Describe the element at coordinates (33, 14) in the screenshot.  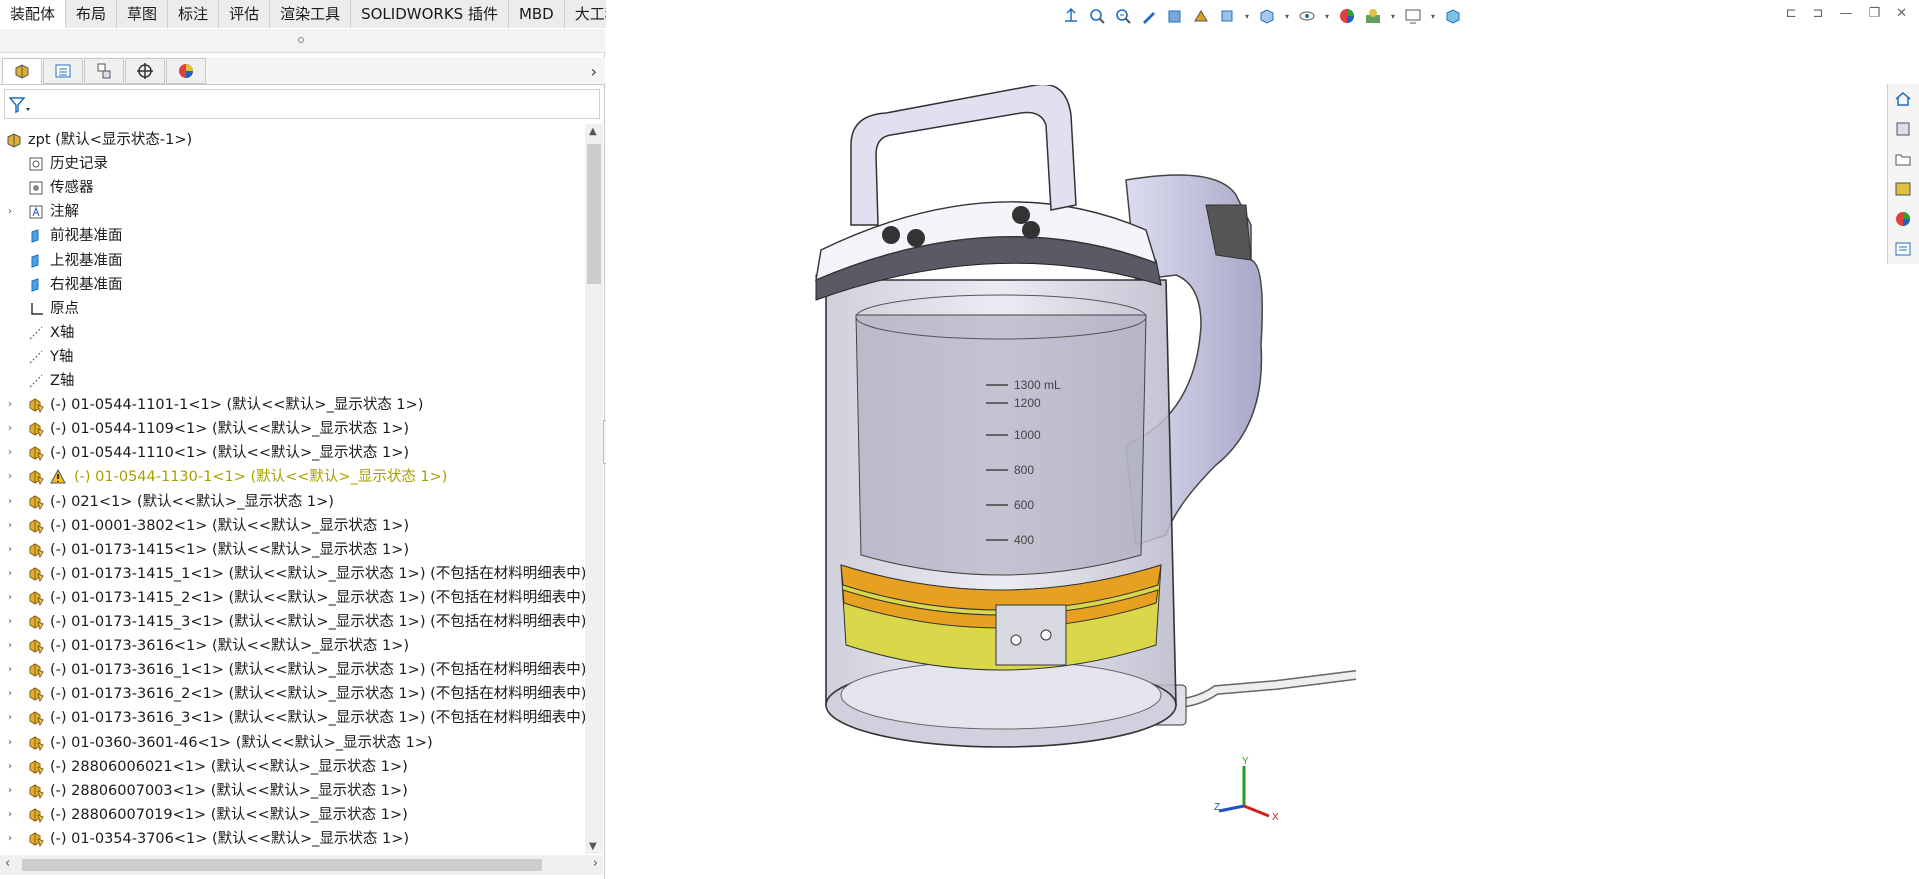
I see `tab-0: 装配体` at that location.